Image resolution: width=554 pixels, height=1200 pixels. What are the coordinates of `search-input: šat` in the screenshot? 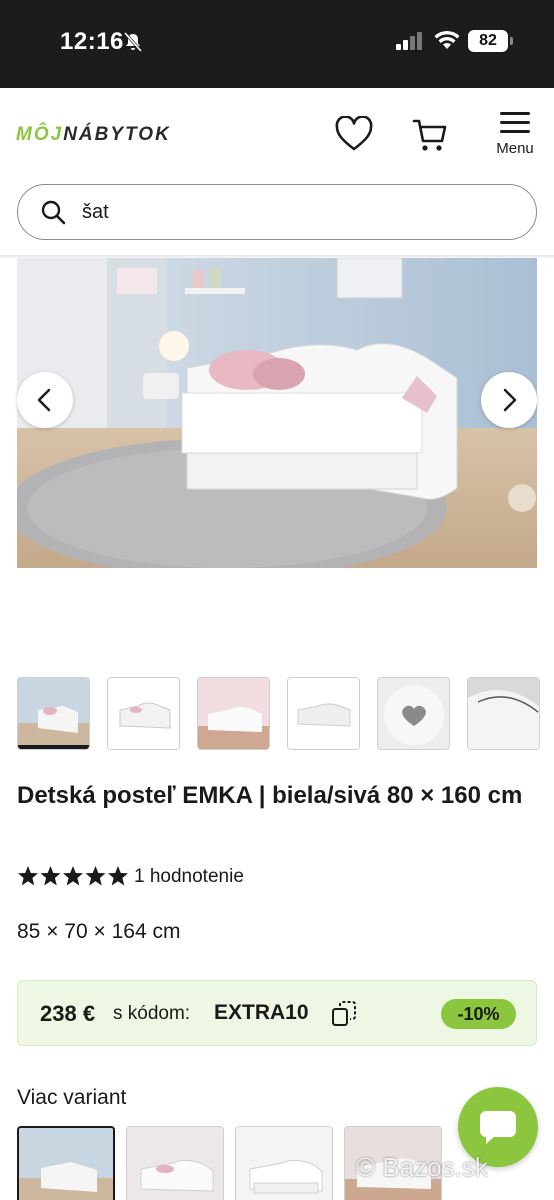 It's located at (277, 212).